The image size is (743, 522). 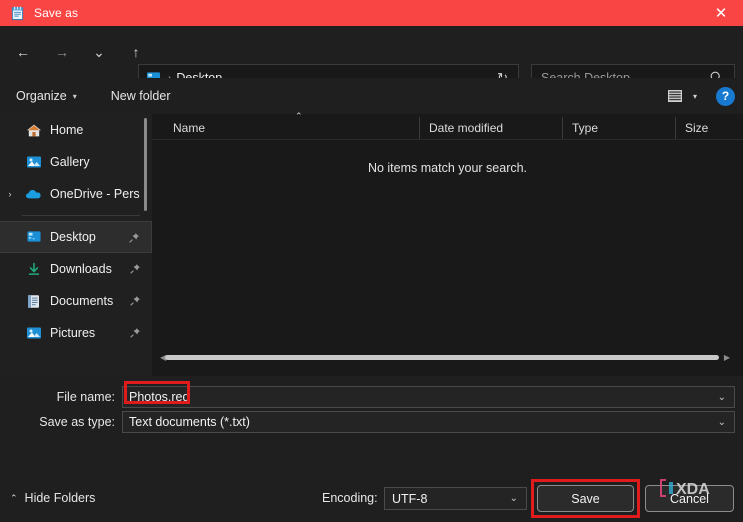 I want to click on save-as-type-select: Text documents (*.txt) ⌄, so click(x=428, y=422).